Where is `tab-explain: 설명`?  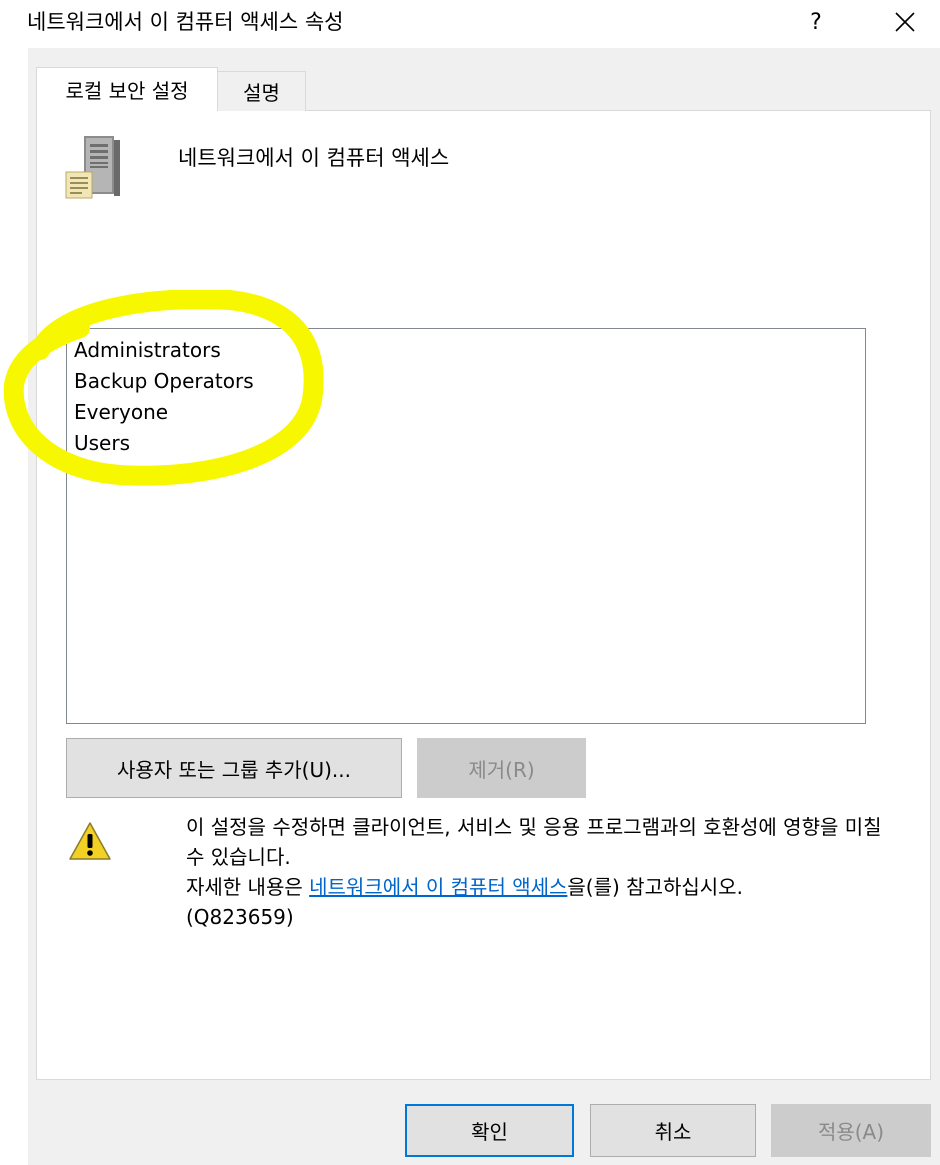
tab-explain: 설명 is located at coordinates (262, 91).